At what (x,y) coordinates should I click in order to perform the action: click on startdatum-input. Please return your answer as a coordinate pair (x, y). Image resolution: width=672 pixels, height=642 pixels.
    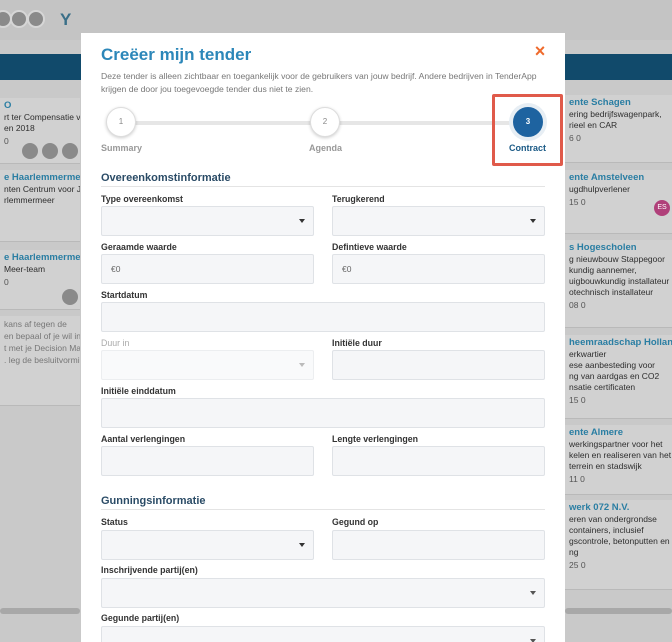
    Looking at the image, I should click on (323, 317).